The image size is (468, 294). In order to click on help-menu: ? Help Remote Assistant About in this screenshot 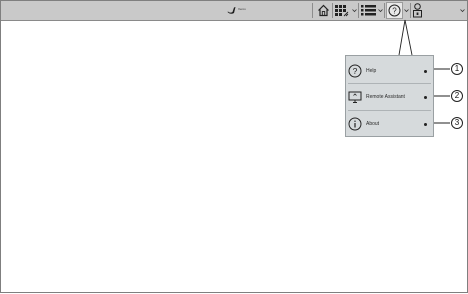, I will do `click(389, 96)`.